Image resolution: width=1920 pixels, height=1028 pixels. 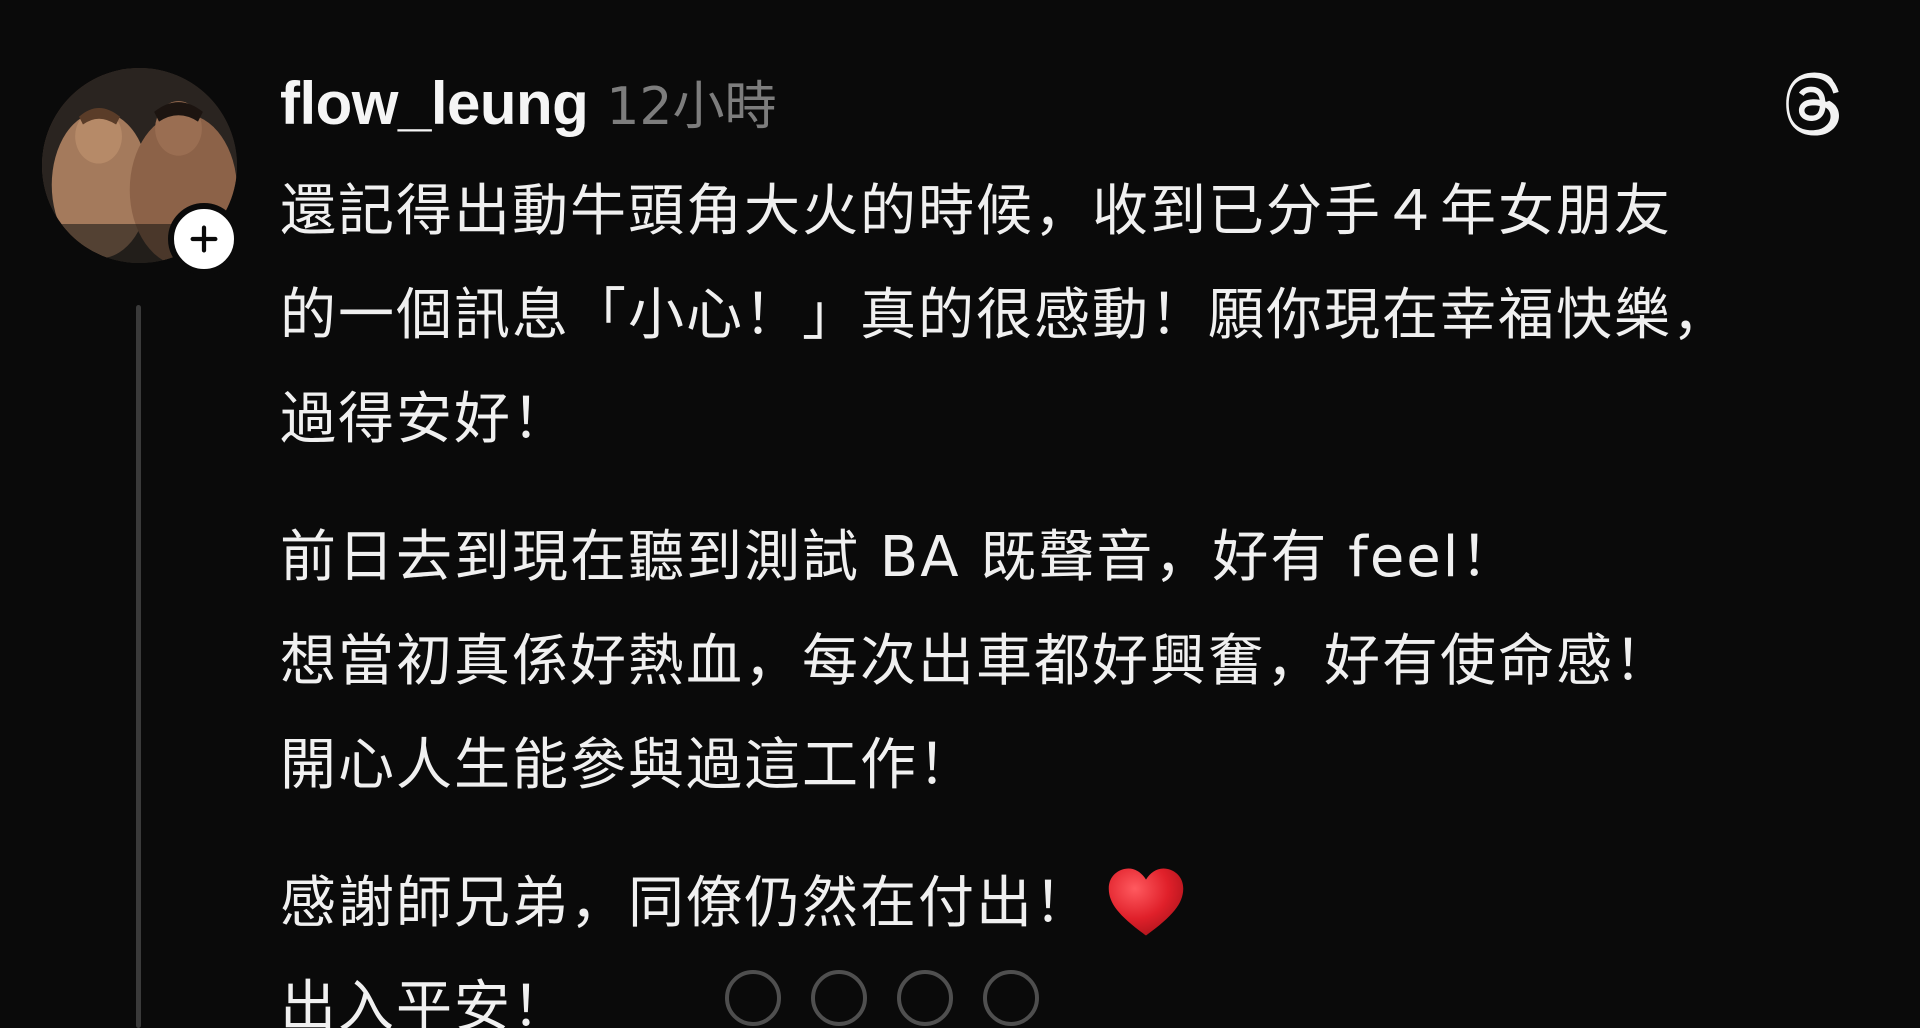 What do you see at coordinates (425, 419) in the screenshot?
I see `post-text-line: 過得安好！` at bounding box center [425, 419].